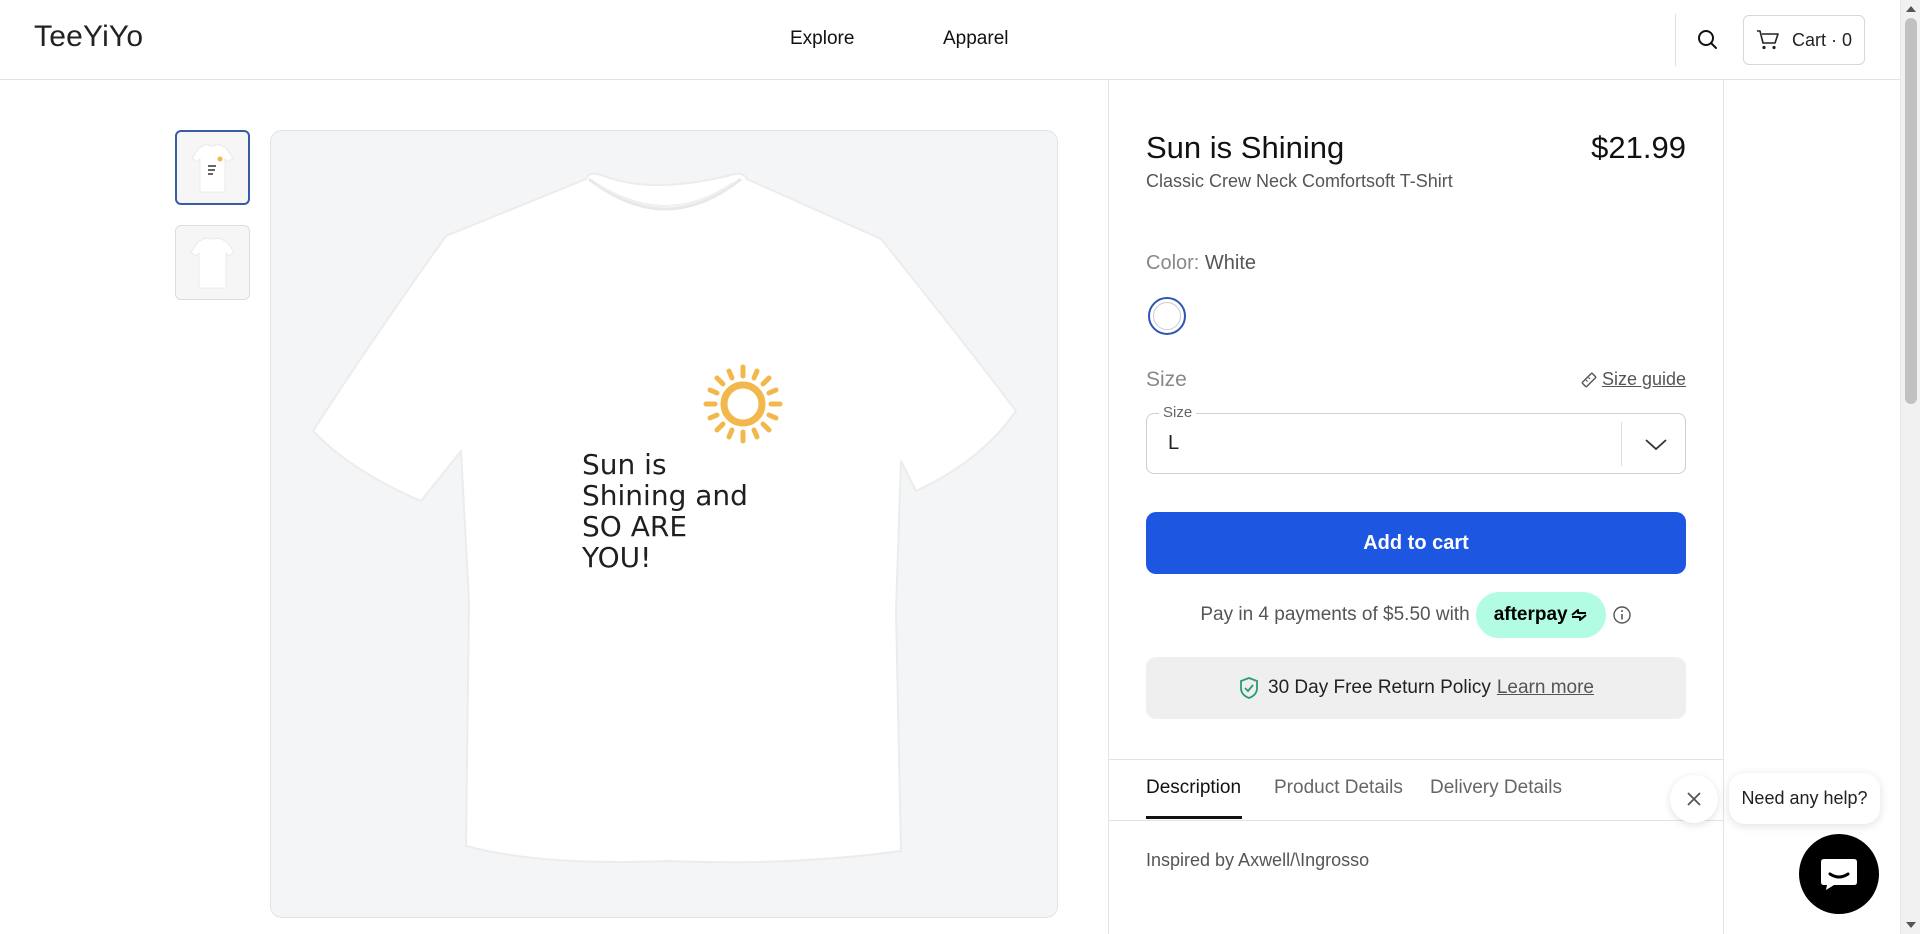  I want to click on search-button, so click(1708, 40).